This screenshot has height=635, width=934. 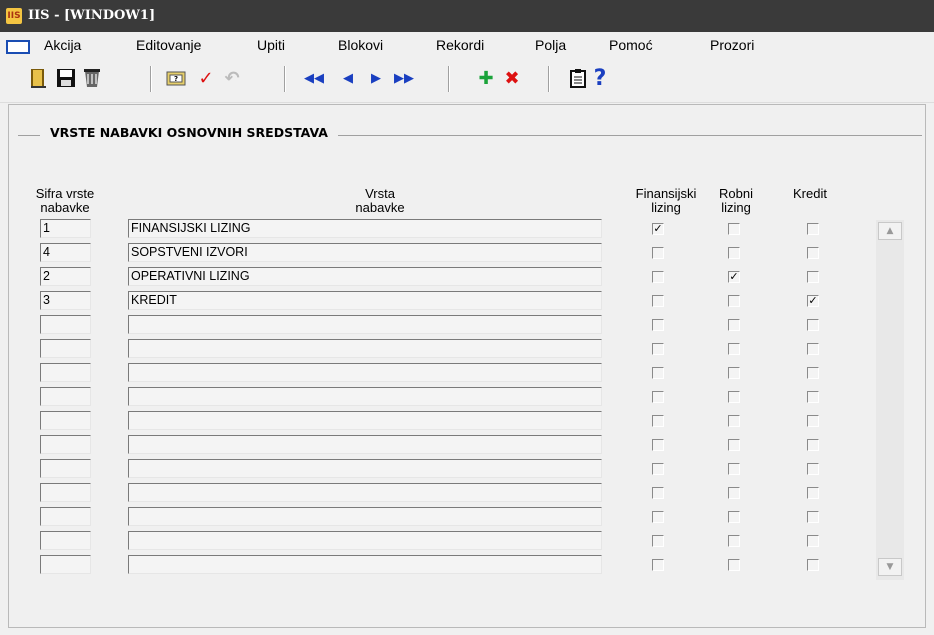 What do you see at coordinates (18, 47) in the screenshot?
I see `window-menu-icon` at bounding box center [18, 47].